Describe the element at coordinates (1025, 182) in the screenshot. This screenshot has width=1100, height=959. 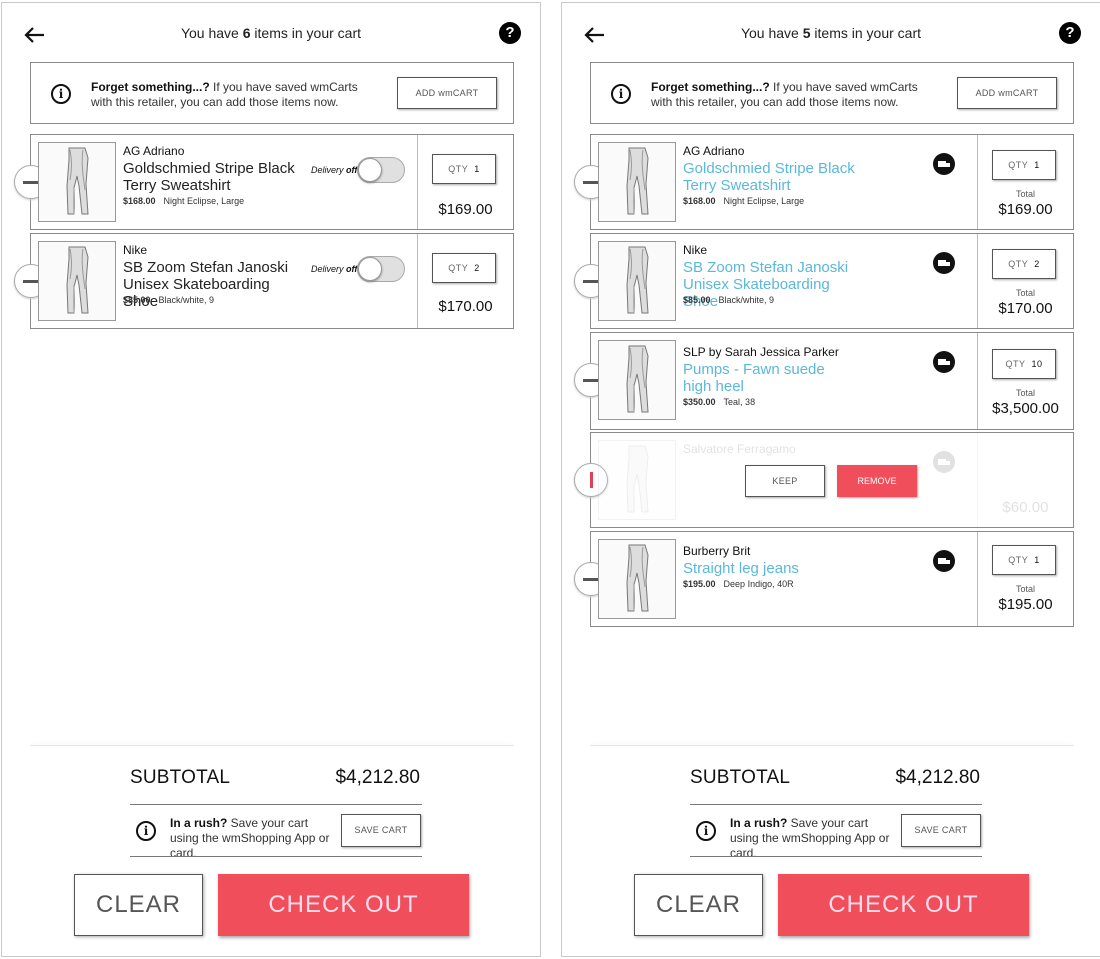
I see `qty-column: QTY 1 Total $169.00` at that location.